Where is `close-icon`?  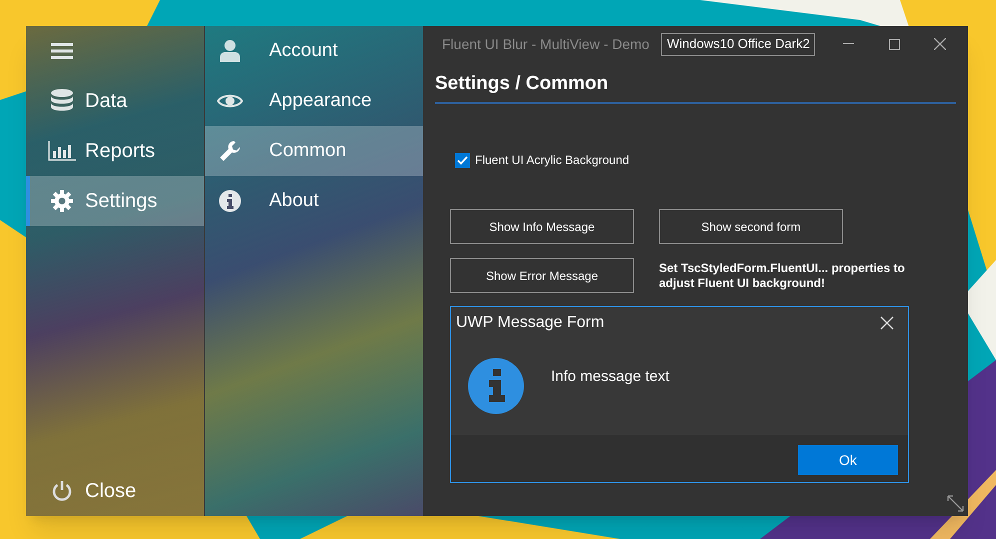 close-icon is located at coordinates (940, 44).